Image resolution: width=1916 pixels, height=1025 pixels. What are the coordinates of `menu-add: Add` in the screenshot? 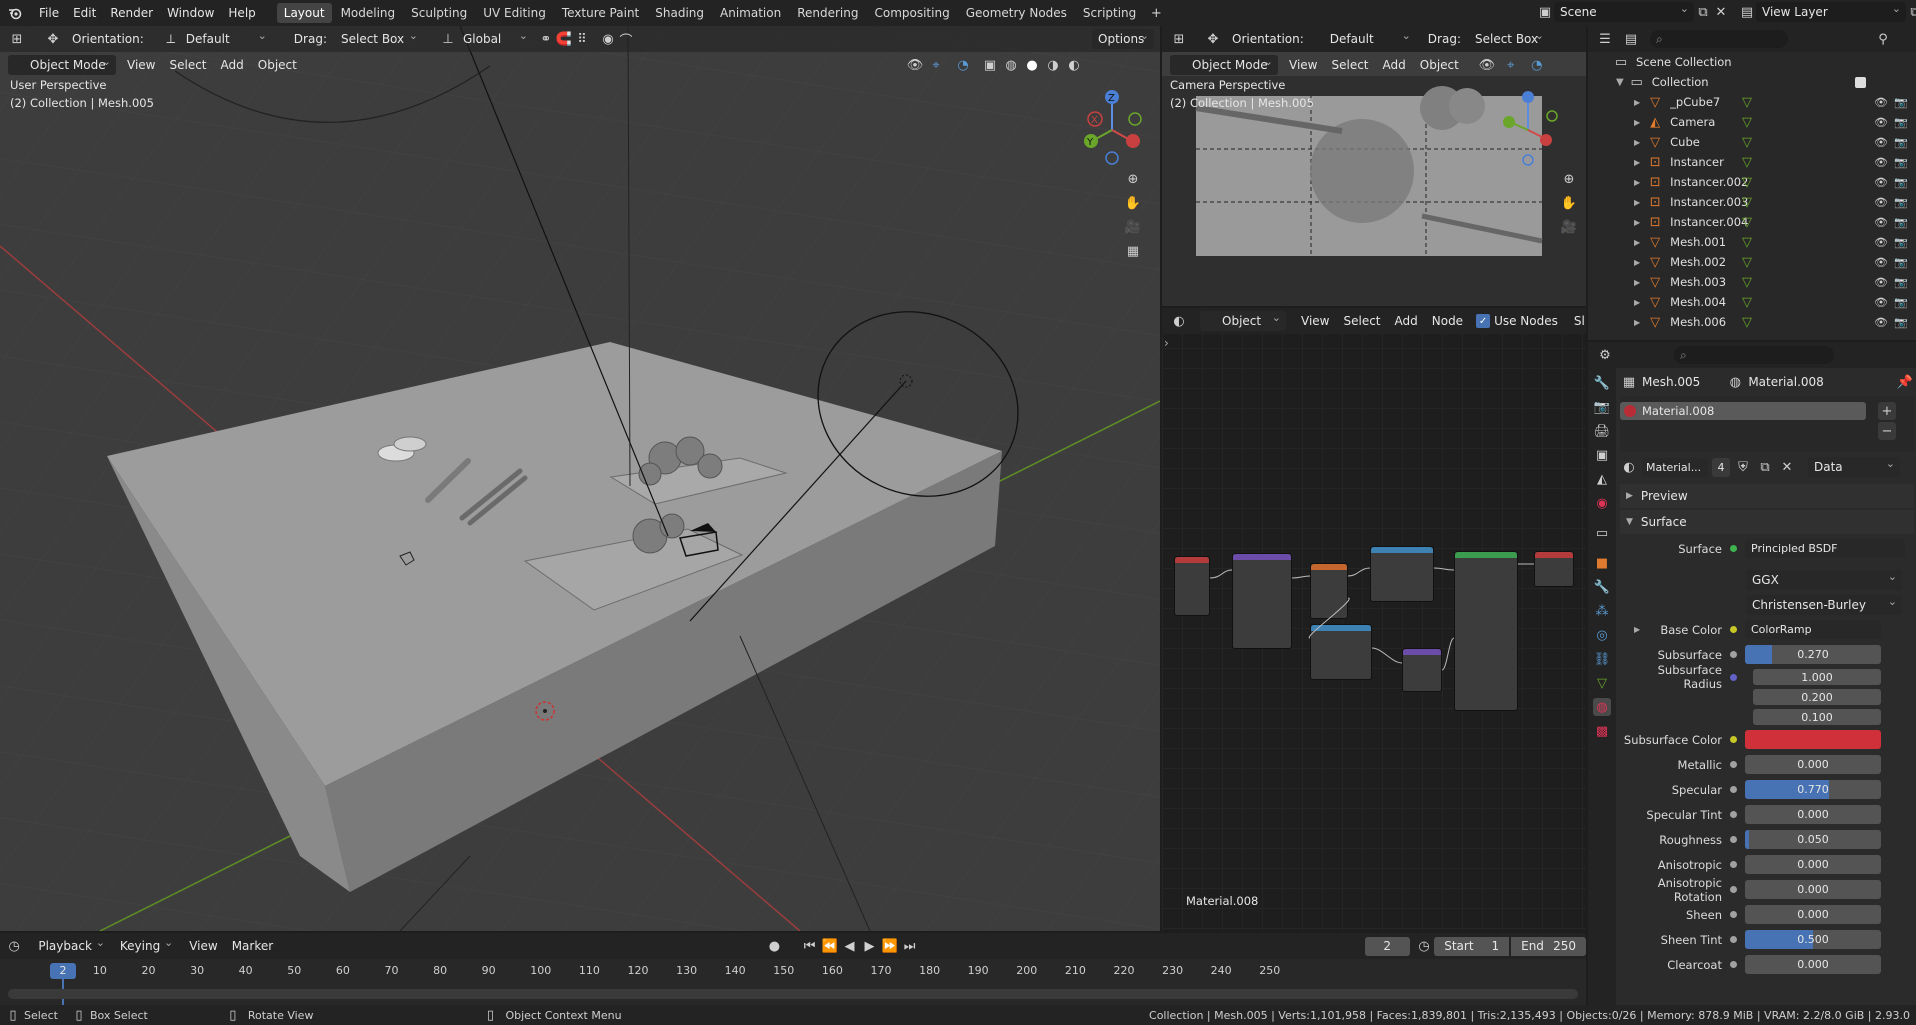 It's located at (232, 65).